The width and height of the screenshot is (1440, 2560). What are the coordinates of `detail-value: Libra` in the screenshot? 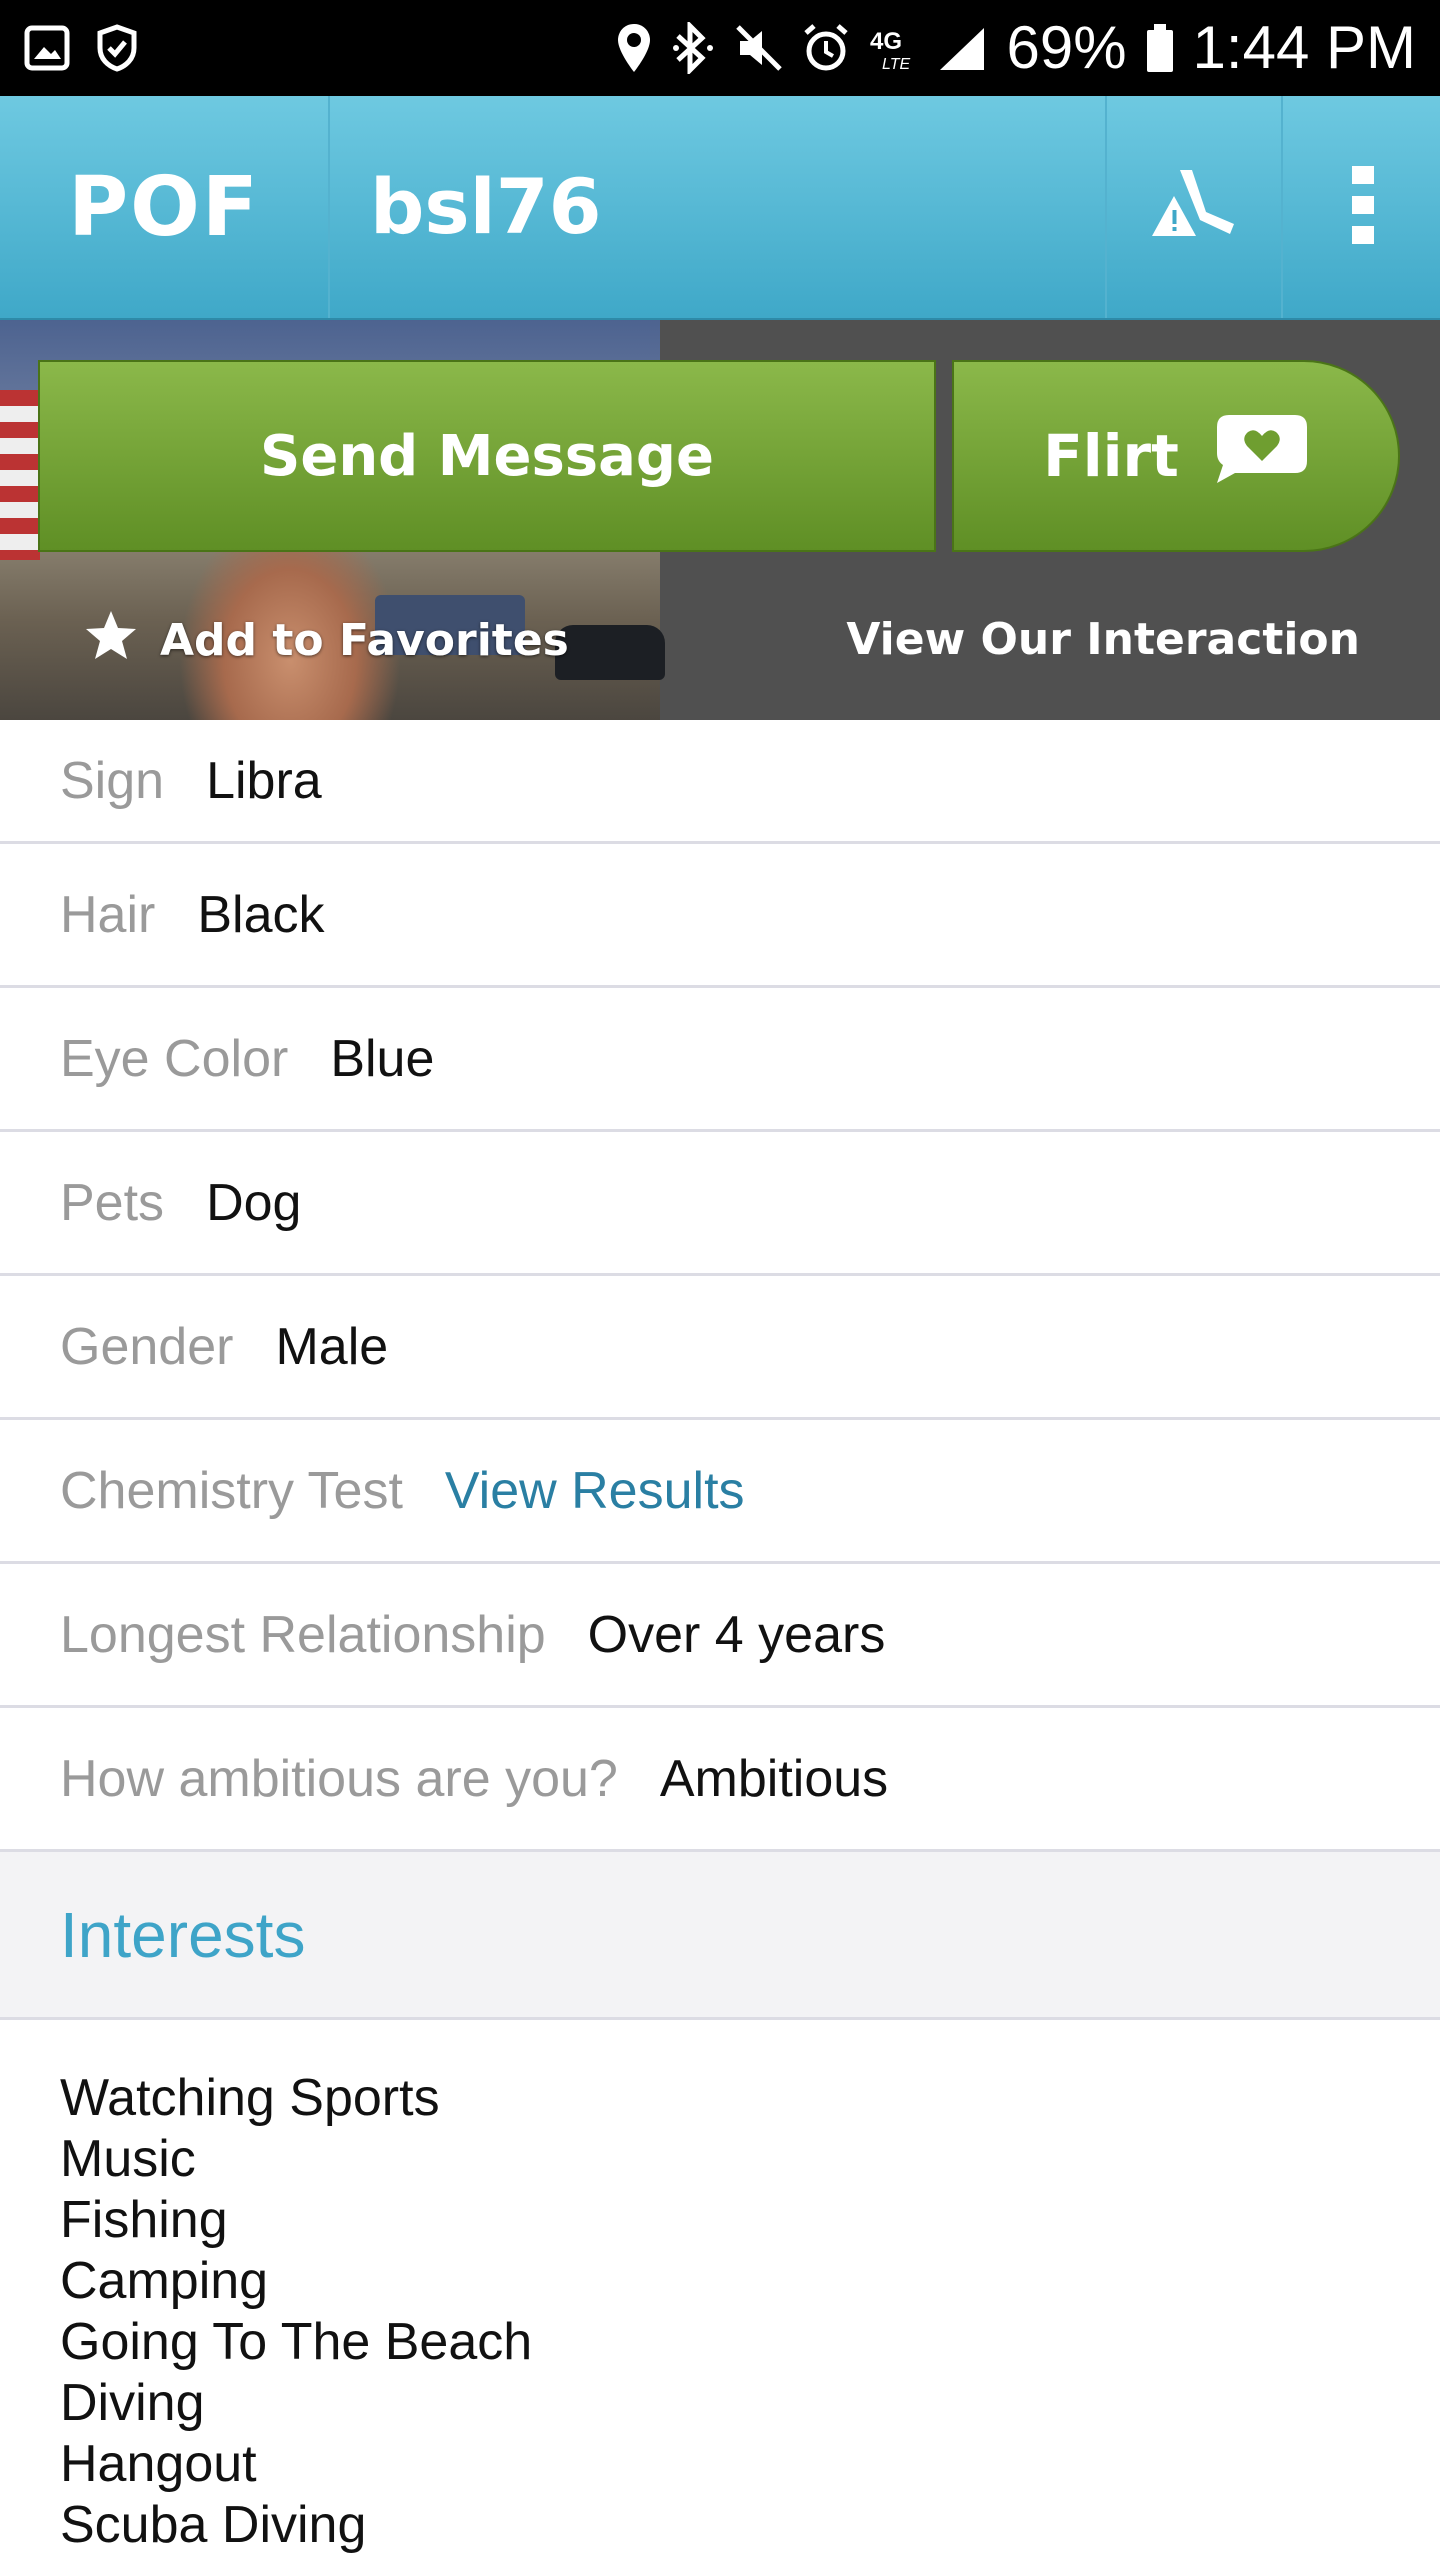 It's located at (264, 780).